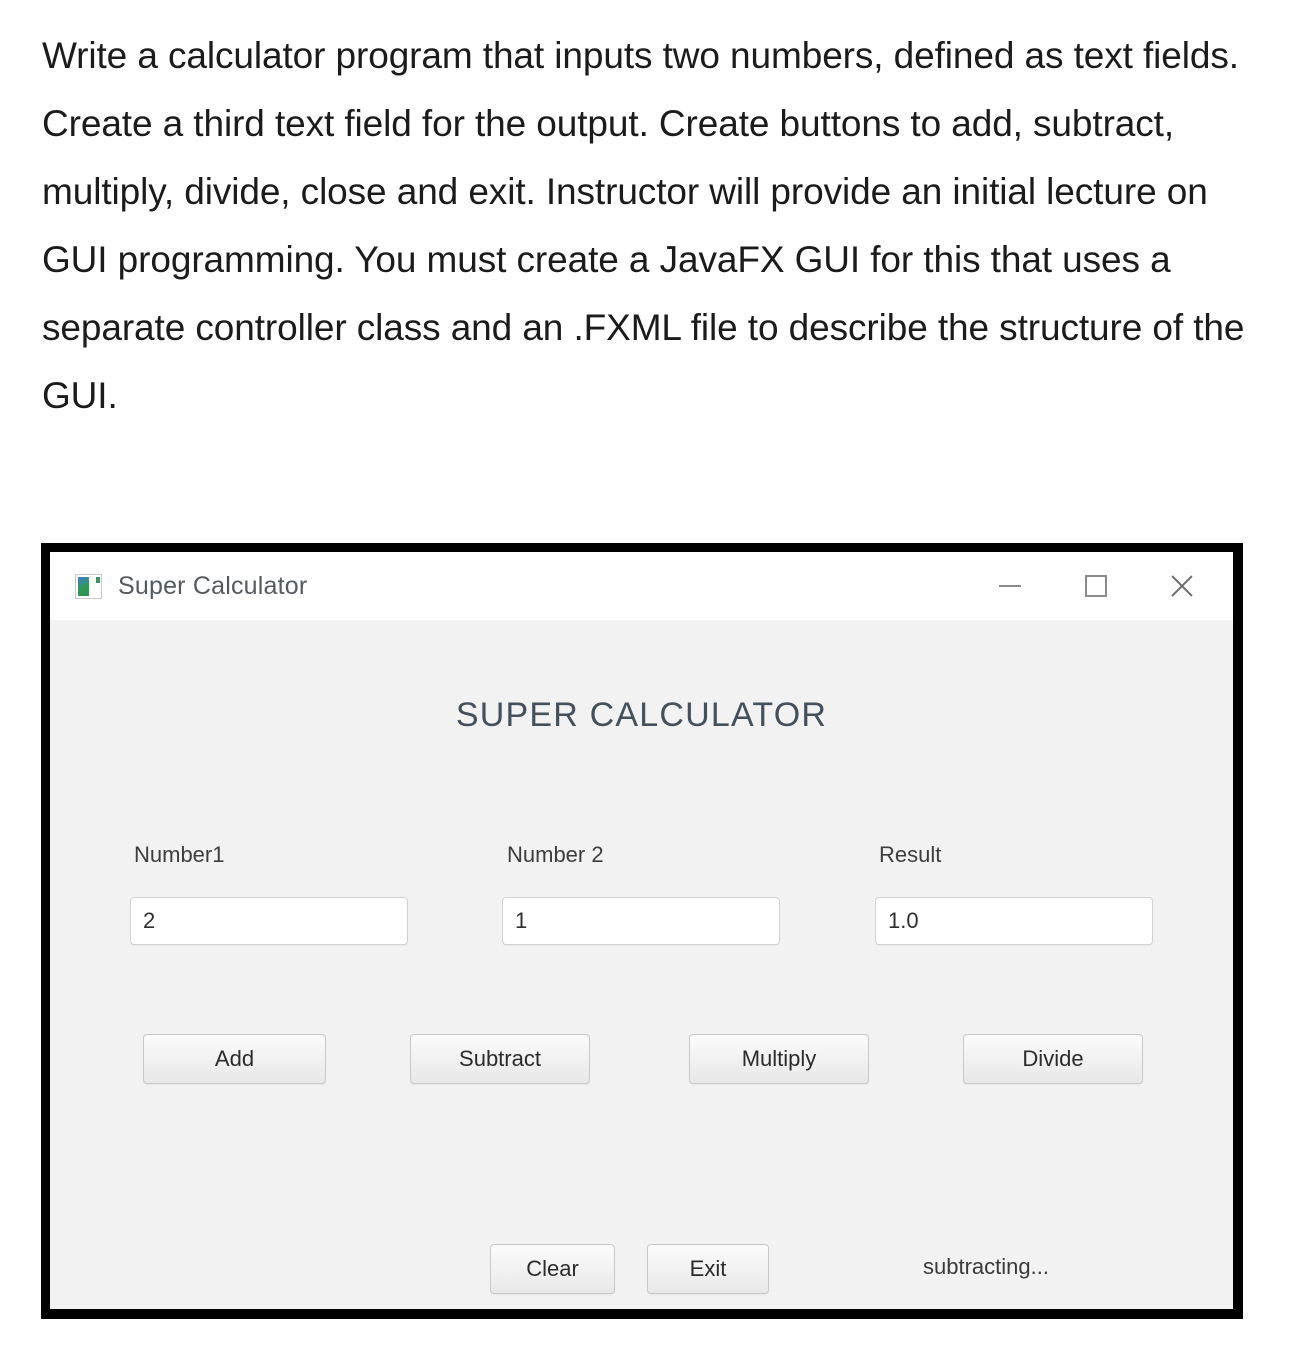 This screenshot has width=1290, height=1367. Describe the element at coordinates (88, 586) in the screenshot. I see `app-window-icon` at that location.